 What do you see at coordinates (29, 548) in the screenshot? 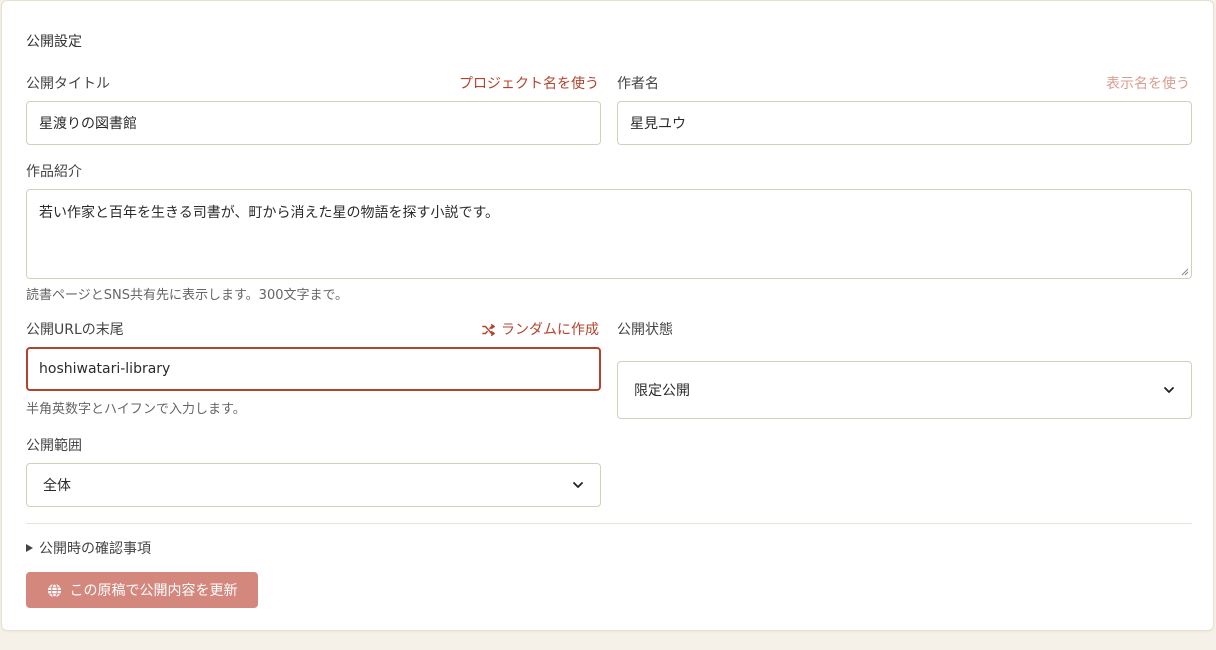
I see `disclosure-triangle-icon` at bounding box center [29, 548].